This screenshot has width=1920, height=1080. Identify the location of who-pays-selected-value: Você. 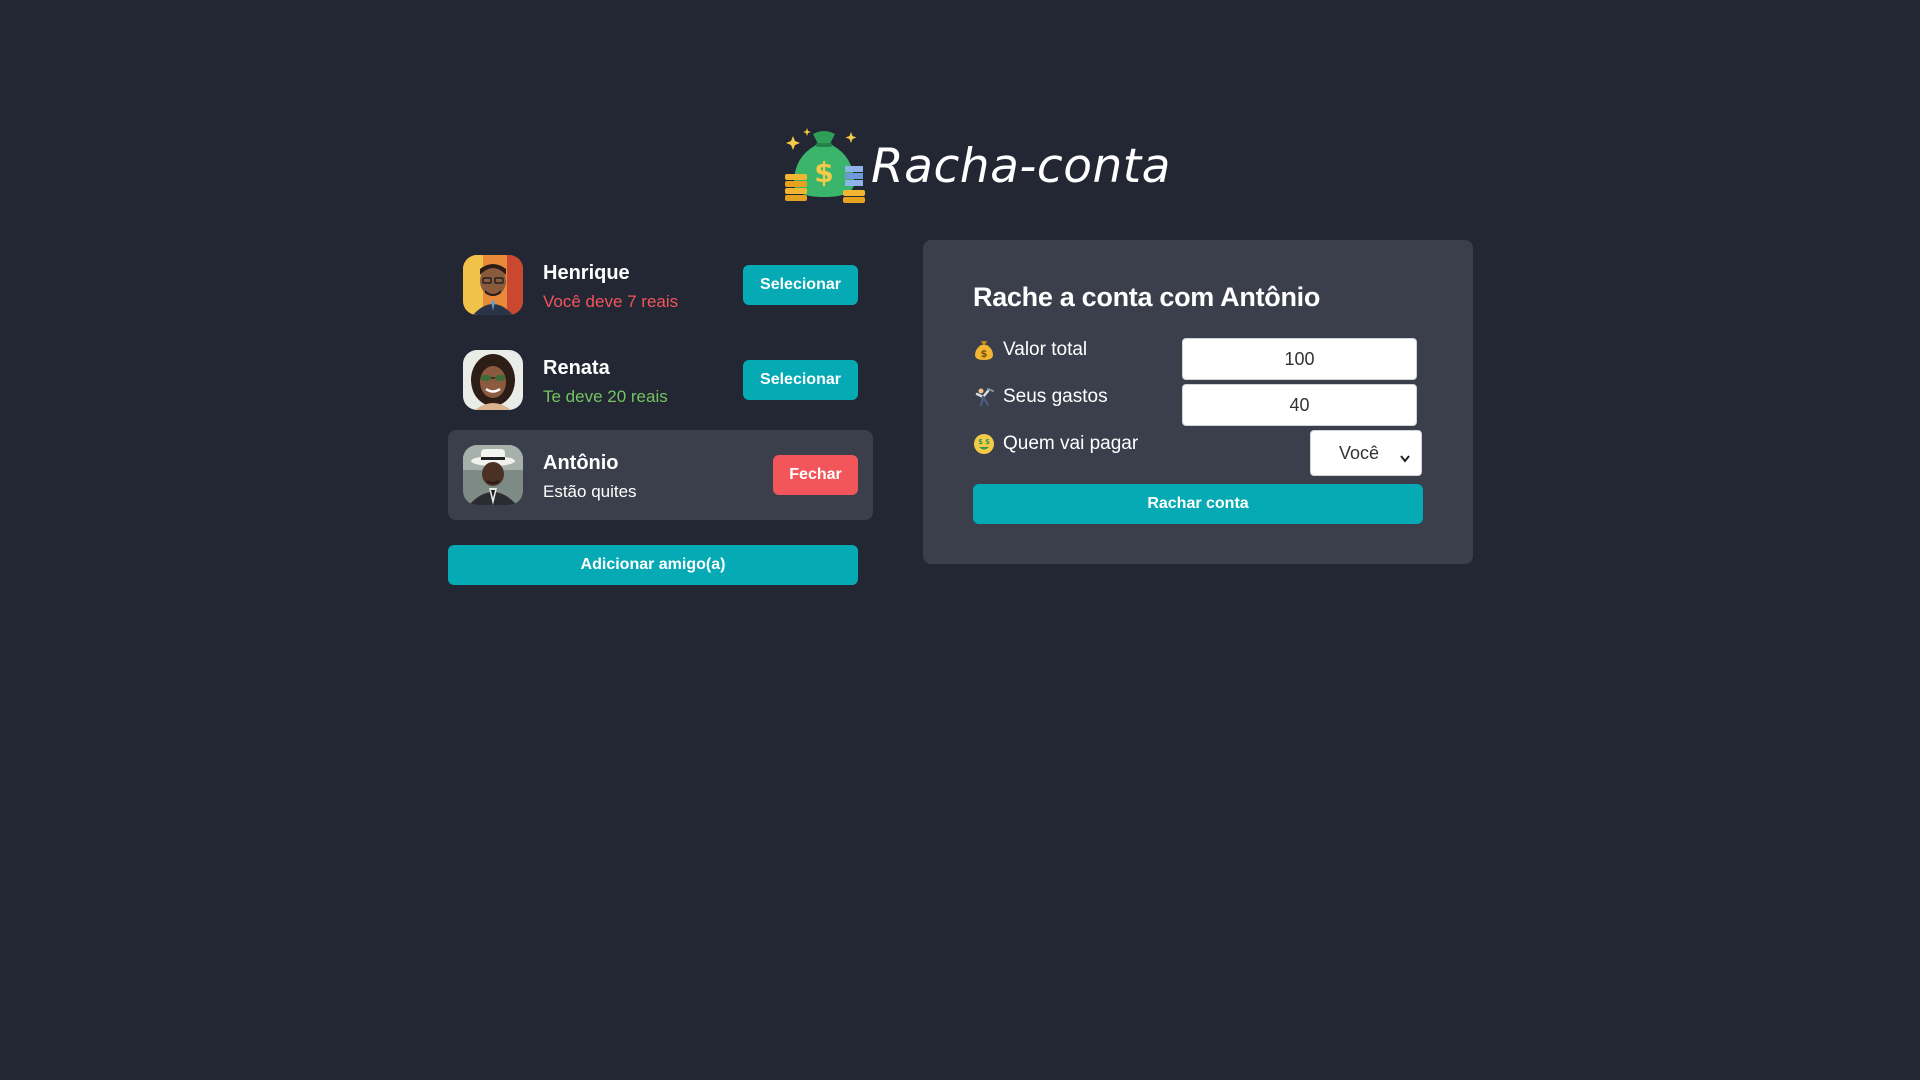
(1359, 452).